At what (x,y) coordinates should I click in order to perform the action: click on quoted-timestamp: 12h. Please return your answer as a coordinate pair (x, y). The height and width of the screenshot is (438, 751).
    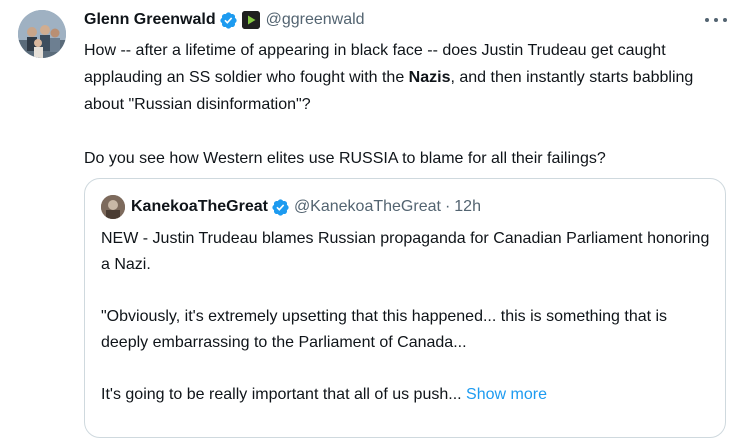
    Looking at the image, I should click on (467, 207).